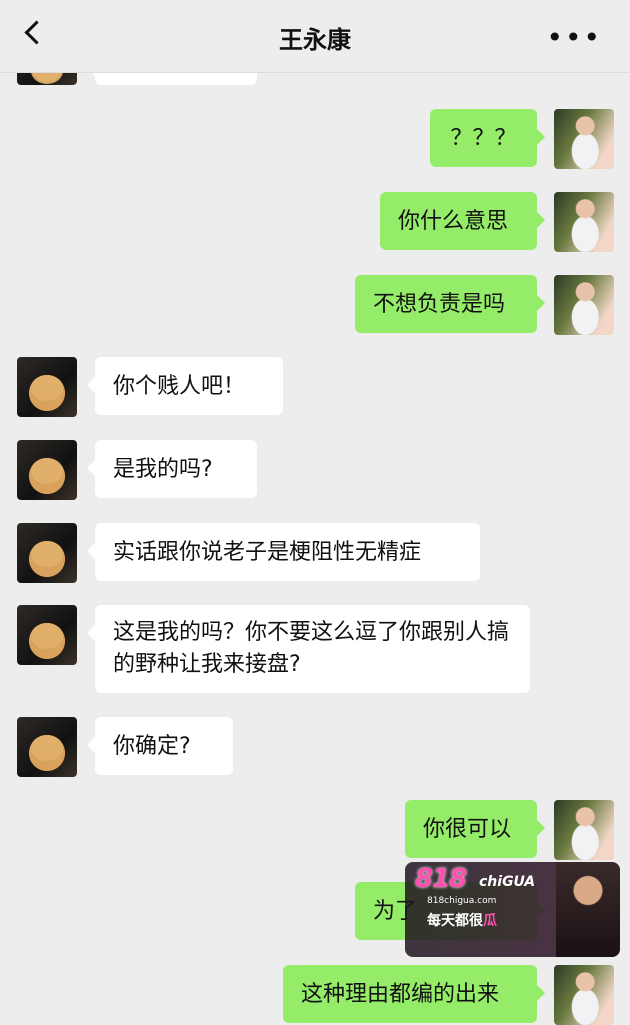  Describe the element at coordinates (308, 649) in the screenshot. I see `message-bubble-received: 这是我的吗？你不要这么逗了你跟别人搞的野种让我来接盘?` at that location.